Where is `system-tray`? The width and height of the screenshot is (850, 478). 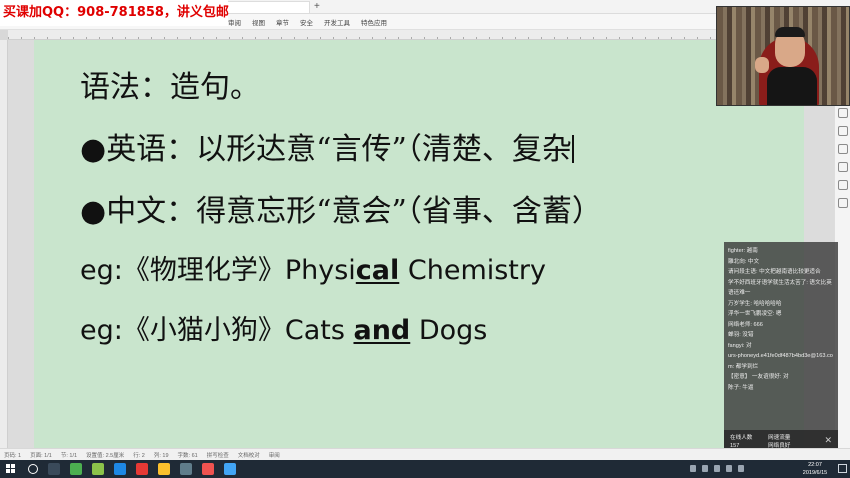
system-tray is located at coordinates (717, 468).